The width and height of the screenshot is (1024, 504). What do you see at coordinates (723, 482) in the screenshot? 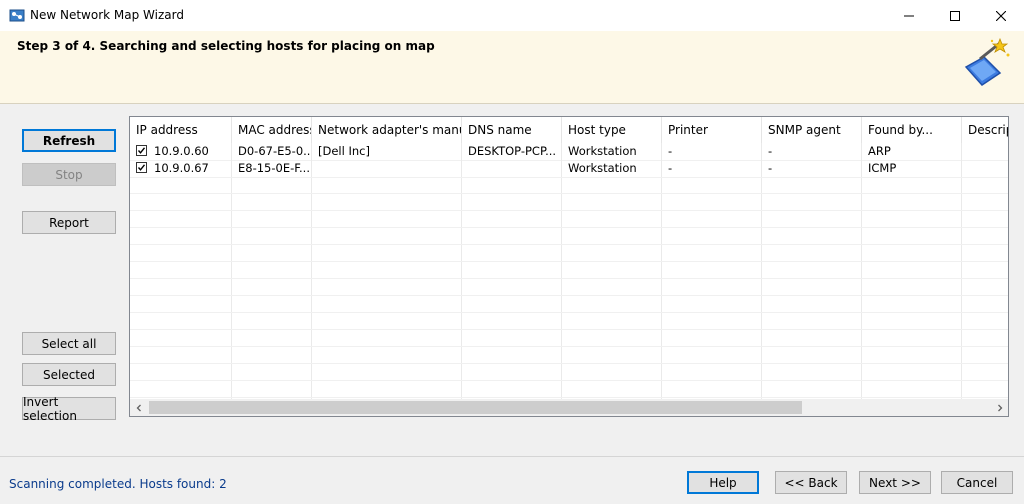
I see `help-button: Help` at bounding box center [723, 482].